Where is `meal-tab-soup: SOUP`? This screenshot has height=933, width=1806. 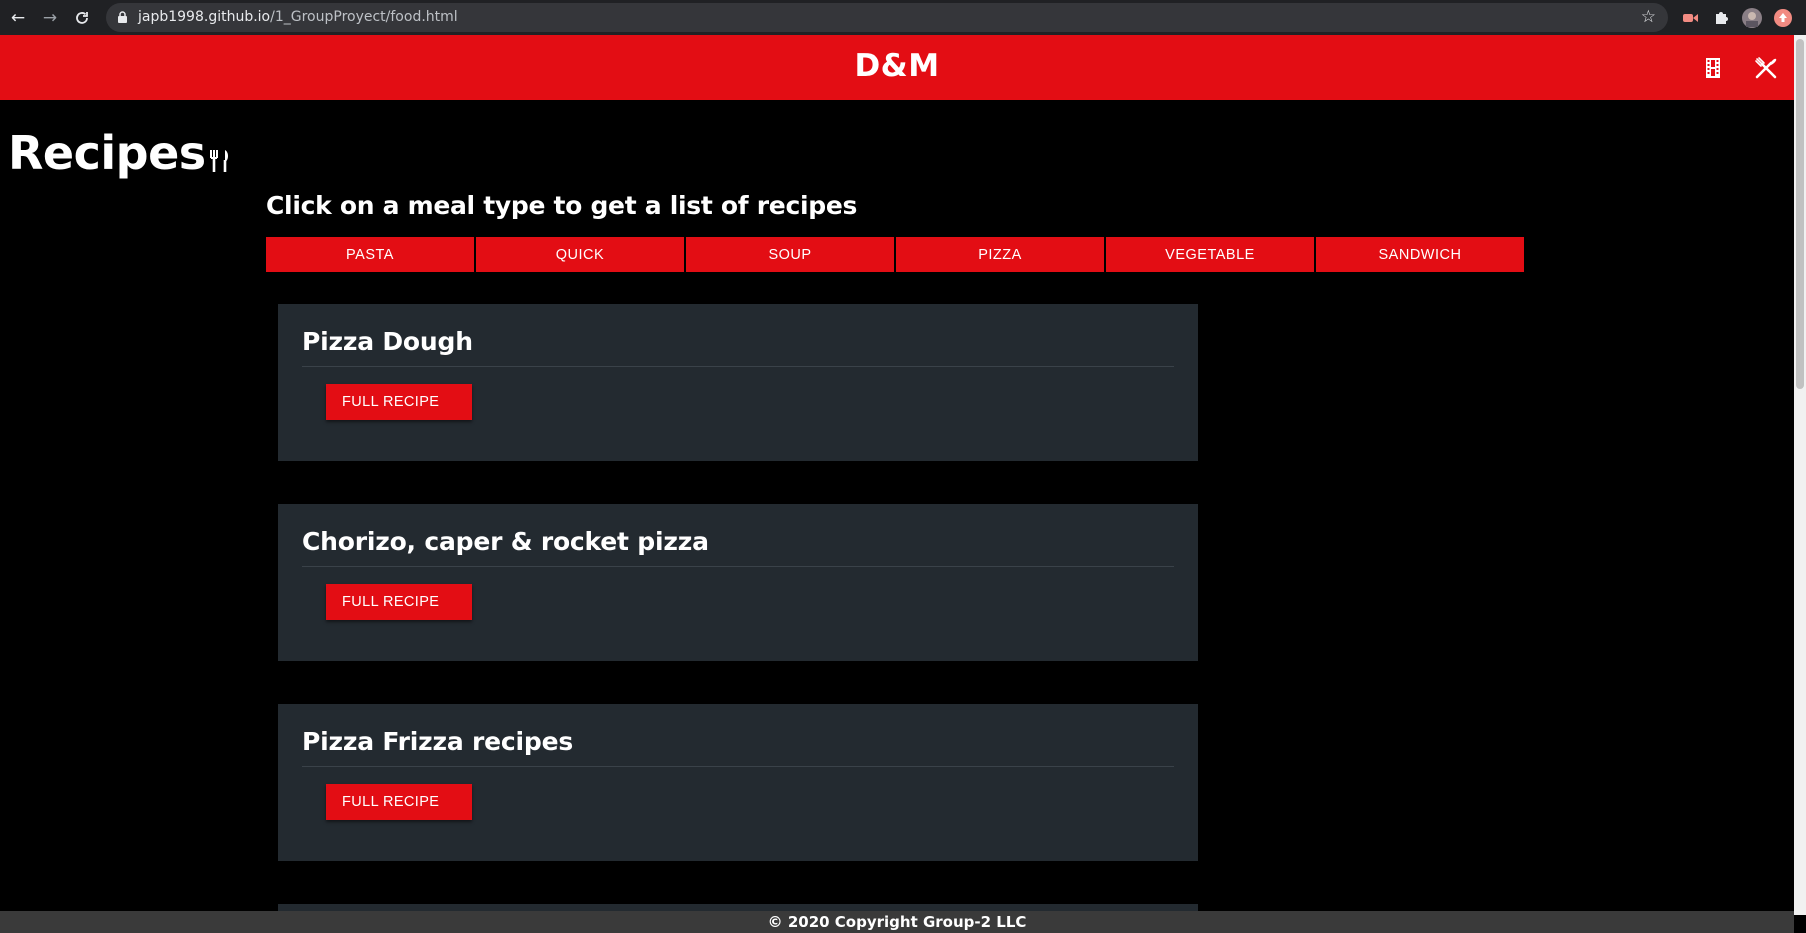 meal-tab-soup: SOUP is located at coordinates (790, 254).